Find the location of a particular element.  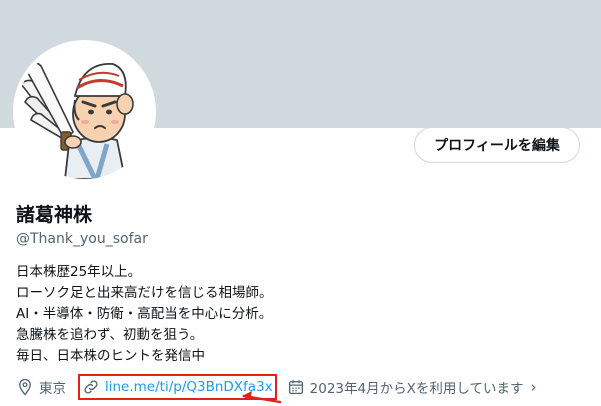

bio-line: 日本株歴25年以上。 is located at coordinates (79, 272).